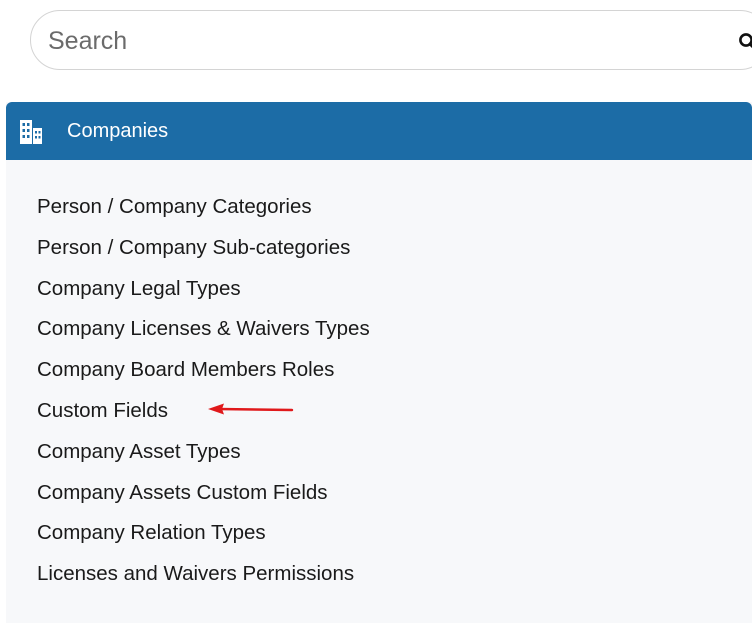  What do you see at coordinates (379, 131) in the screenshot?
I see `panel-header: Companies` at bounding box center [379, 131].